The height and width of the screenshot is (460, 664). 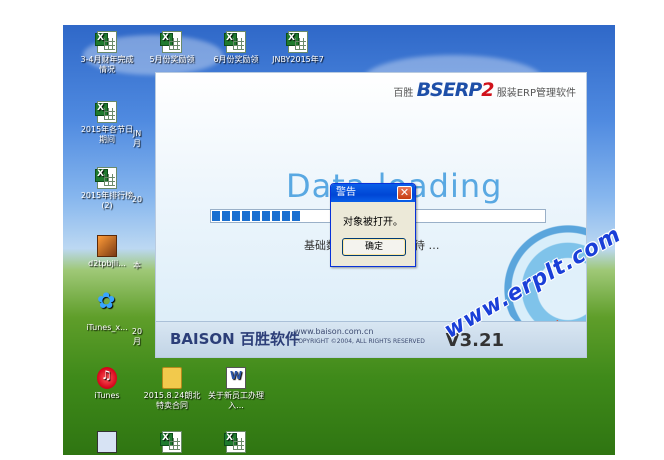 I want to click on desktop-icon-partial: JN 月, so click(x=137, y=139).